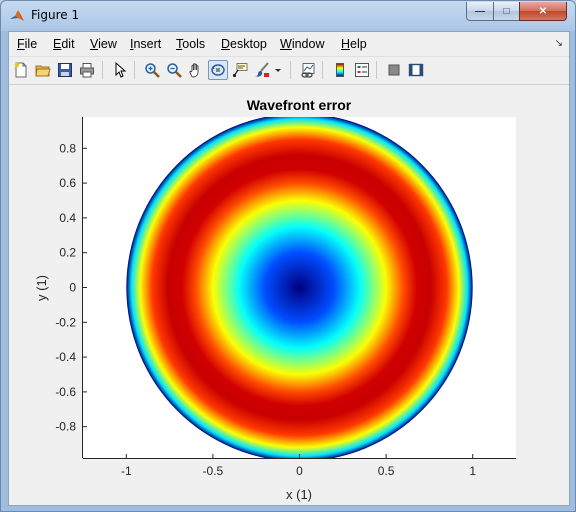 Image resolution: width=576 pixels, height=512 pixels. Describe the element at coordinates (354, 44) in the screenshot. I see `menu-help: Help` at that location.